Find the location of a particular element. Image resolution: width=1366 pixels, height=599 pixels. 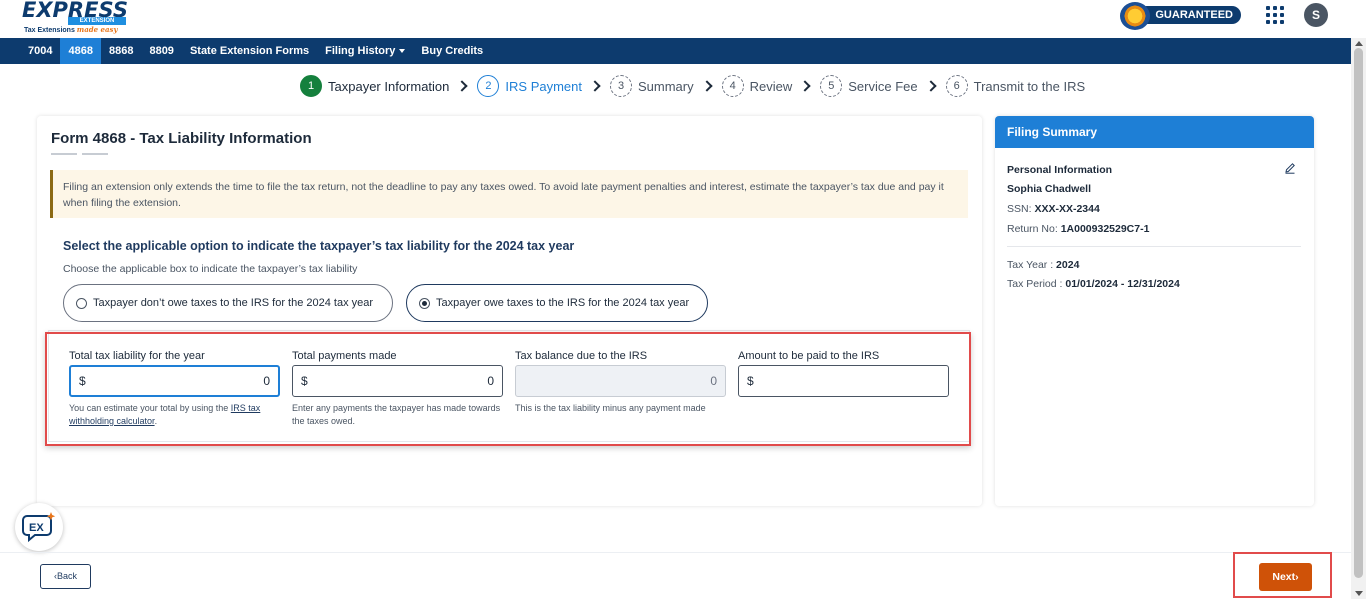

back-button: ‹Back is located at coordinates (65, 576).